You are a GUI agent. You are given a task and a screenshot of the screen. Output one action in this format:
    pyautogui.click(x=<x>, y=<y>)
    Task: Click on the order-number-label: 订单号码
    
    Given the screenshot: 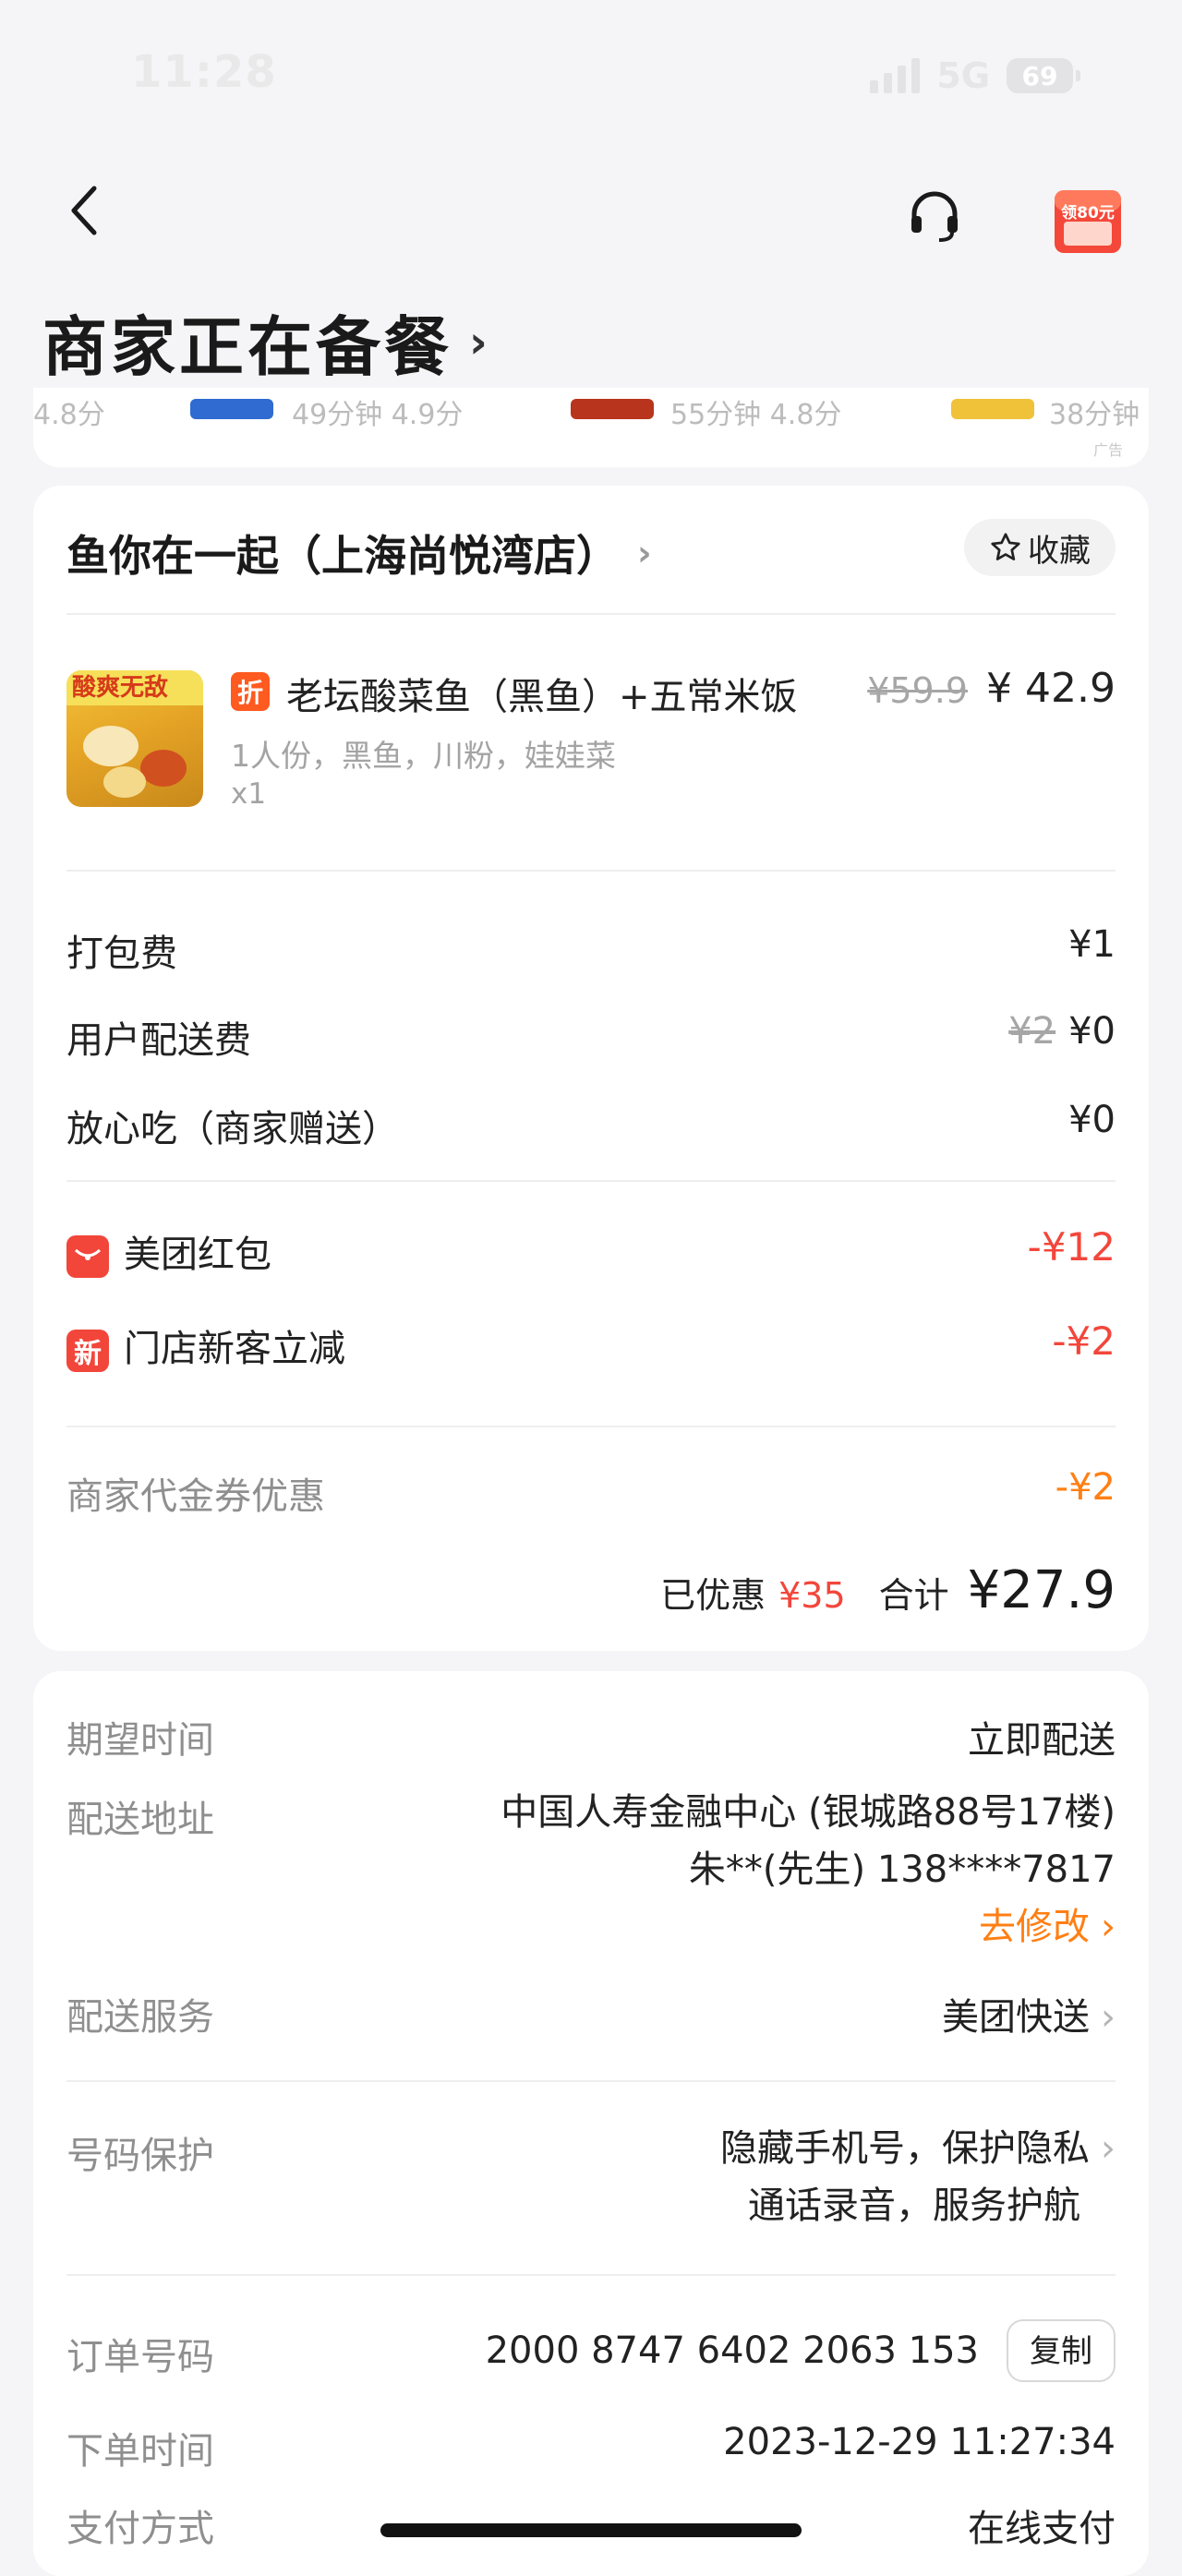 What is the action you would take?
    pyautogui.click(x=140, y=2357)
    